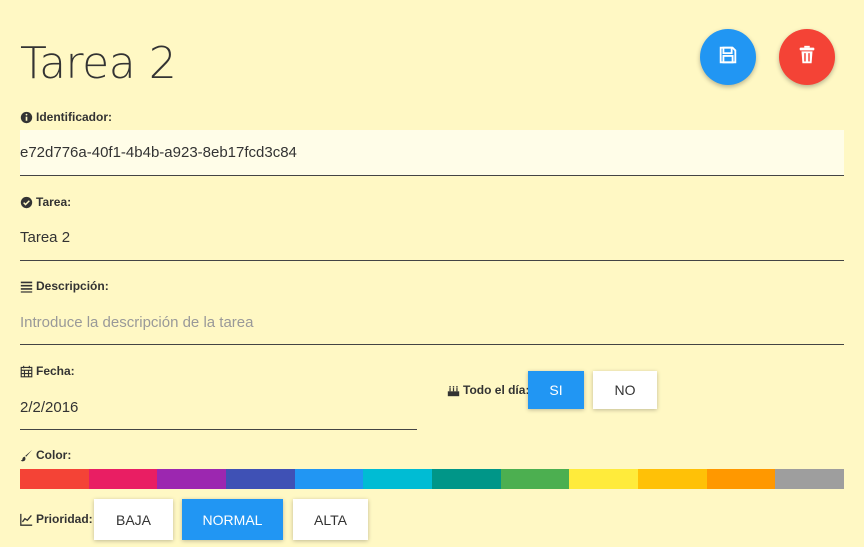 This screenshot has width=864, height=547. I want to click on priority-label-text: Prioridad:, so click(64, 519).